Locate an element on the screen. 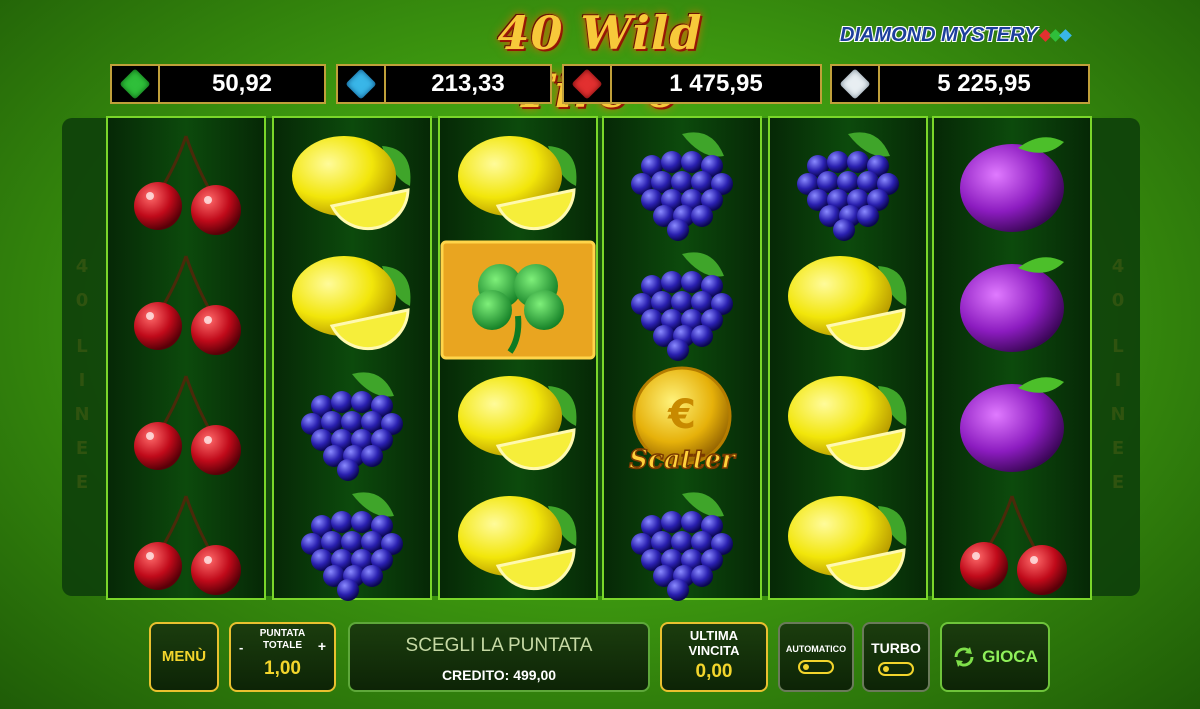  clover-icon is located at coordinates (518, 300).